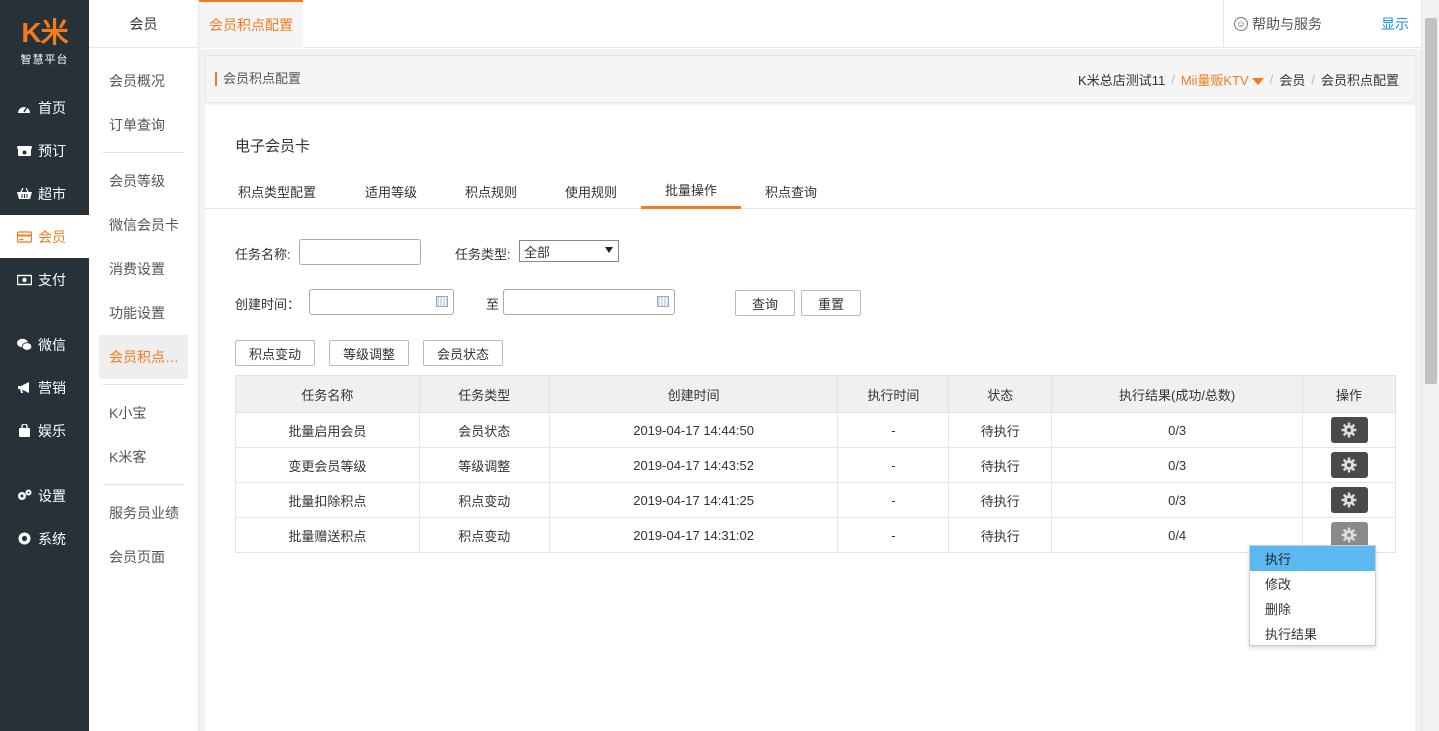  Describe the element at coordinates (327, 500) in the screenshot. I see `cell-task-name: 批量扣除积点` at that location.